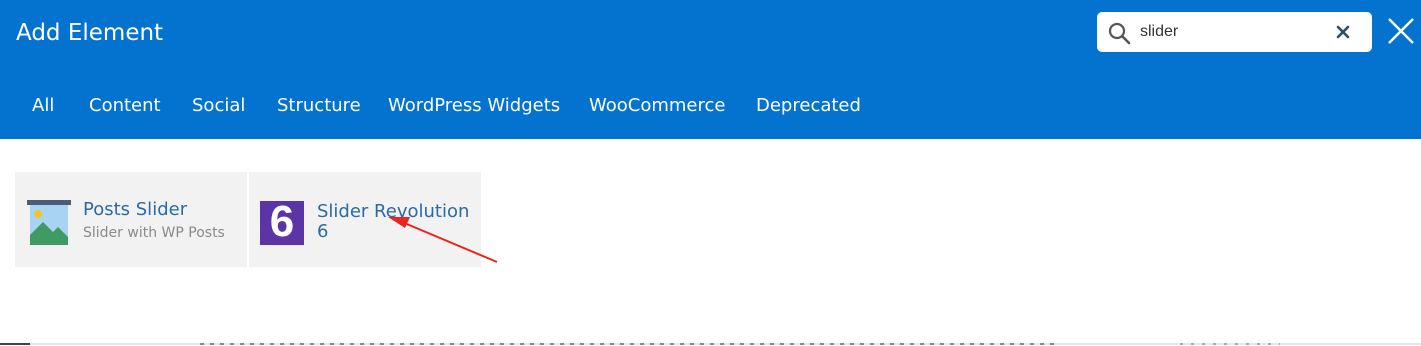 This screenshot has width=1421, height=346. What do you see at coordinates (135, 209) in the screenshot?
I see `card-title: Posts Slider` at bounding box center [135, 209].